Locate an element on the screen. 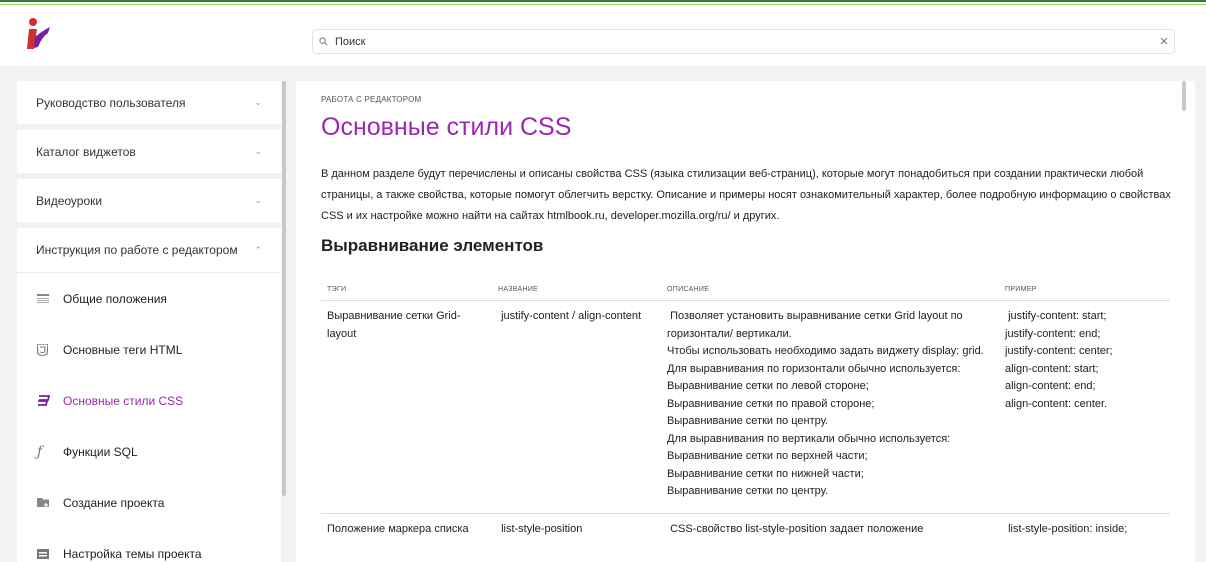 Image resolution: width=1206 pixels, height=562 pixels. content-scrollbar is located at coordinates (1184, 96).